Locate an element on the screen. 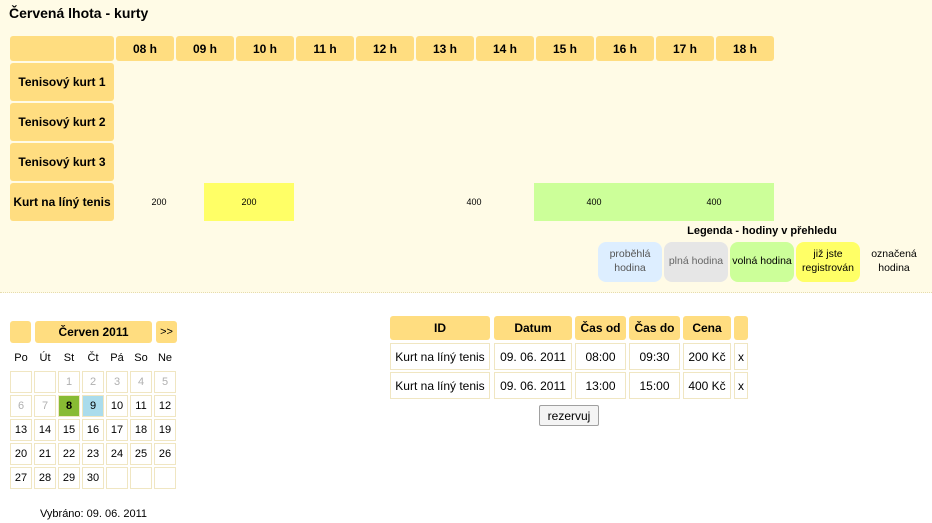 The image size is (932, 523). hour-header: 16 h is located at coordinates (625, 48).